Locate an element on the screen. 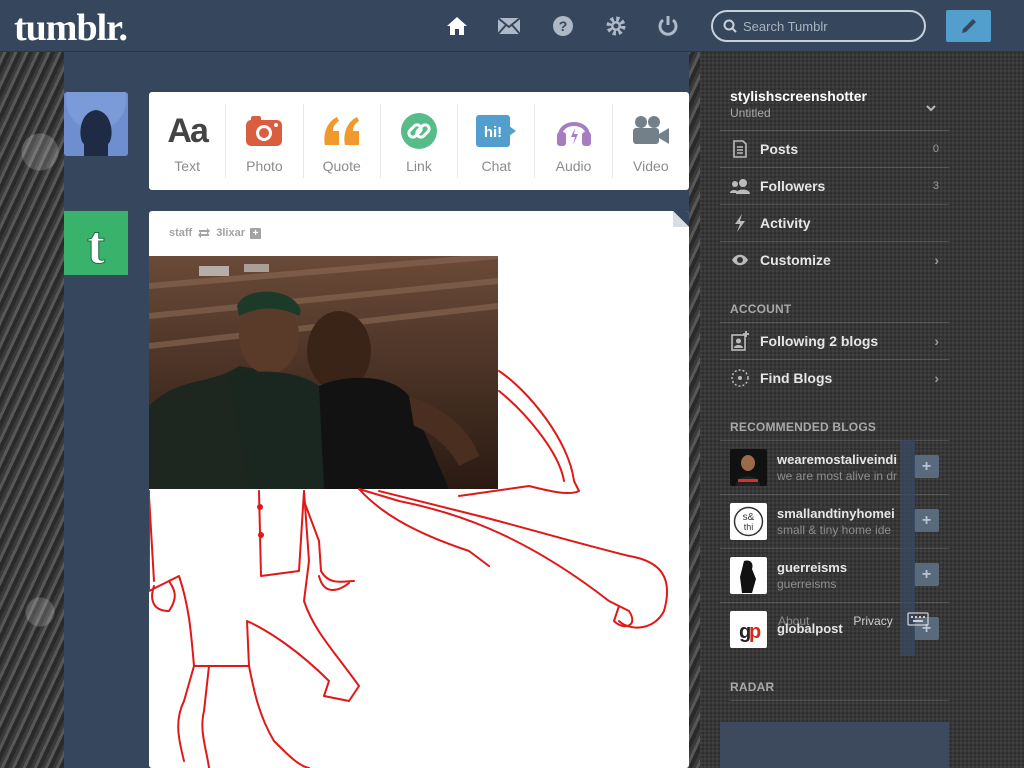  headphones-icon is located at coordinates (574, 131).